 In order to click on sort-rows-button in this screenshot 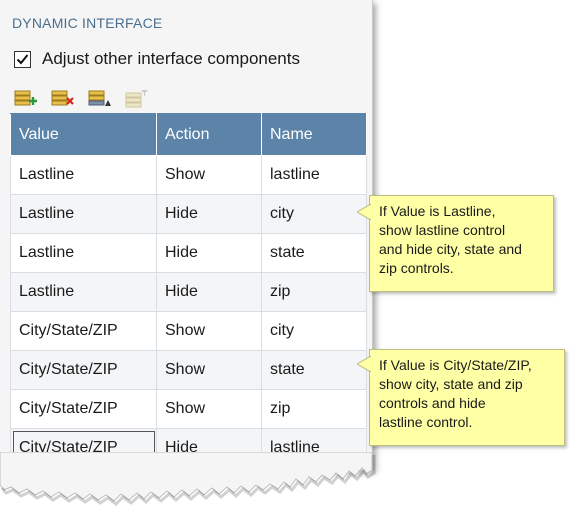, I will do `click(100, 99)`.